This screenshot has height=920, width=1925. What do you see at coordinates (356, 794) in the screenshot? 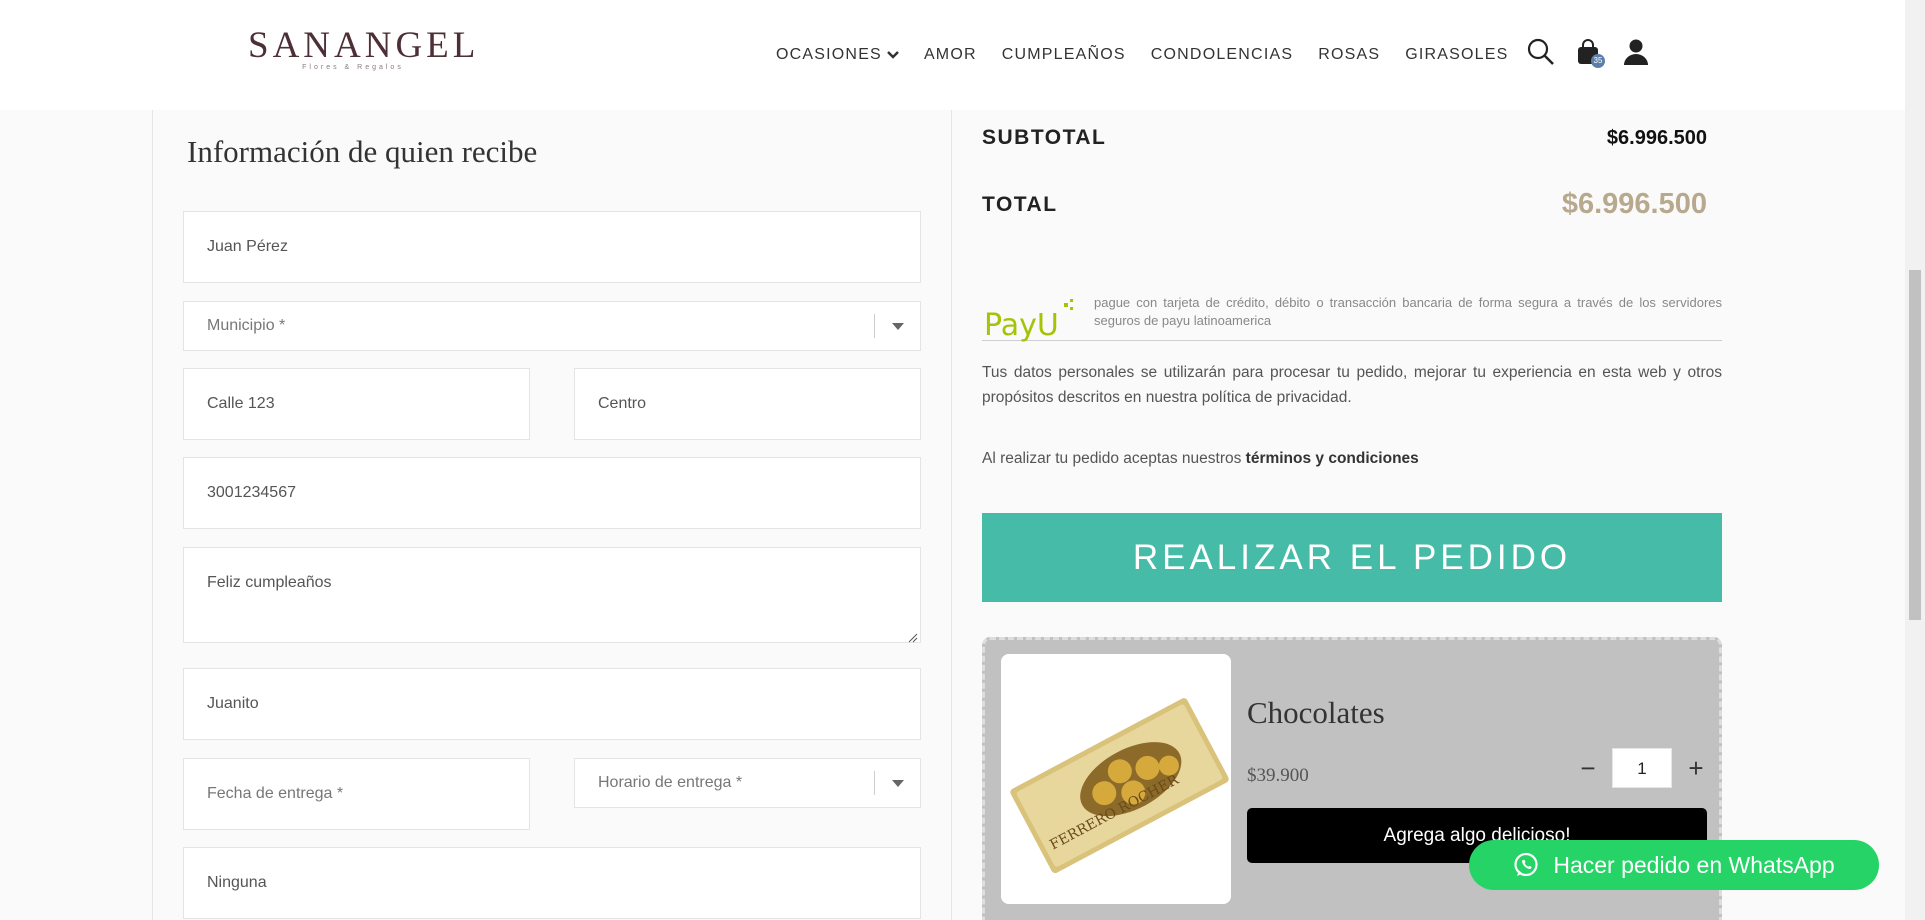
I see `delivery-date-field: Fecha de entrega *` at bounding box center [356, 794].